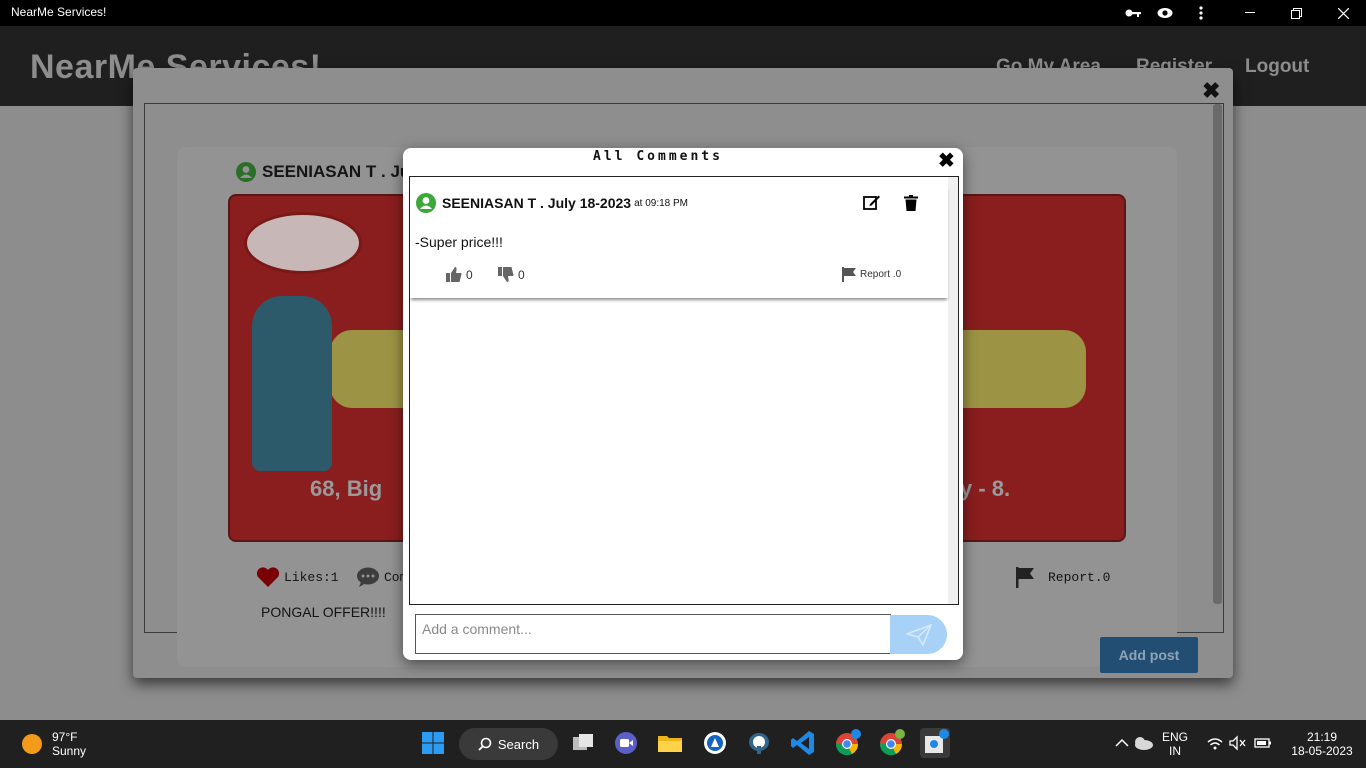 This screenshot has height=768, width=1366. What do you see at coordinates (336, 171) in the screenshot?
I see `post-author-name: SEENIASAN T . Ju` at bounding box center [336, 171].